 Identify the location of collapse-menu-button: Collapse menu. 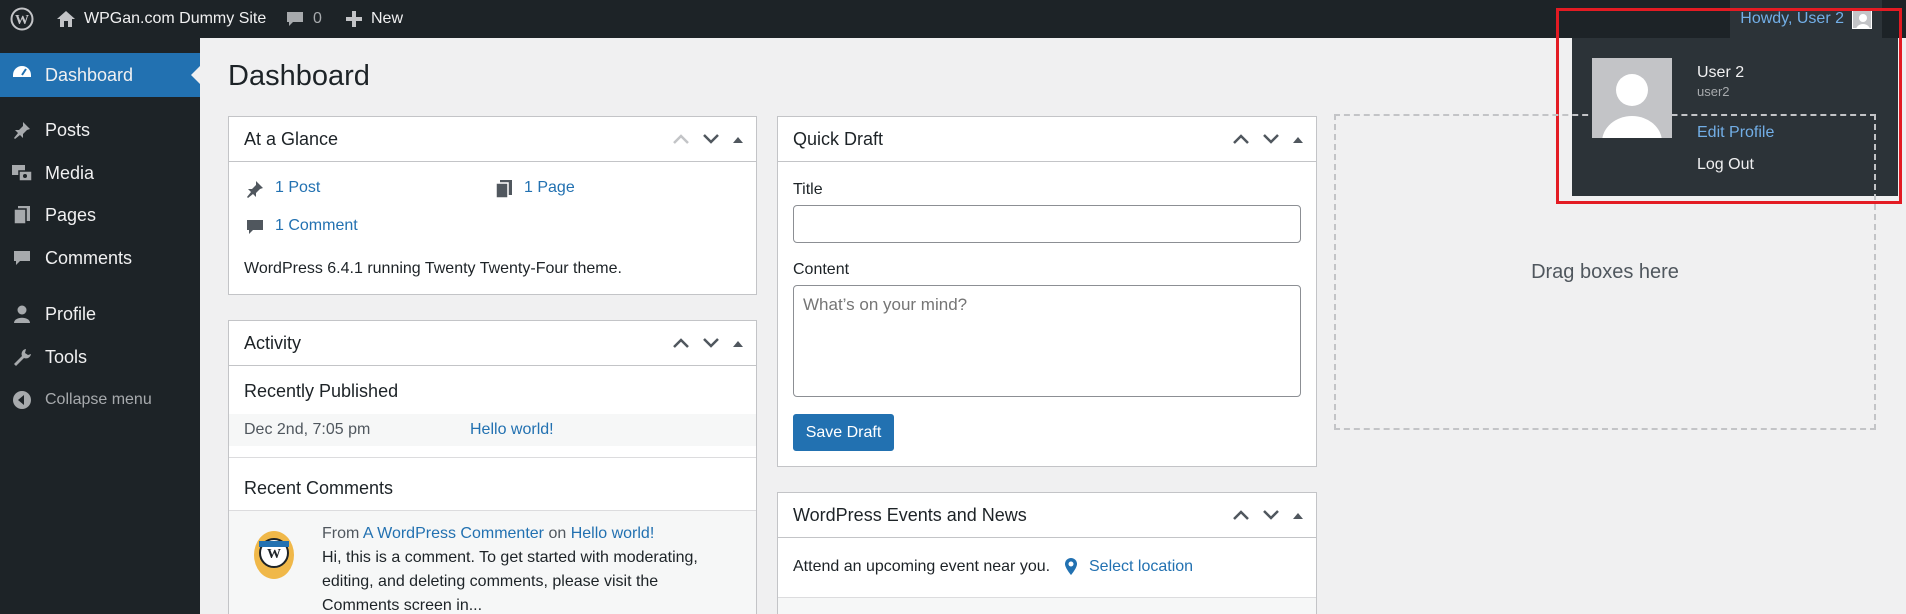
(100, 400).